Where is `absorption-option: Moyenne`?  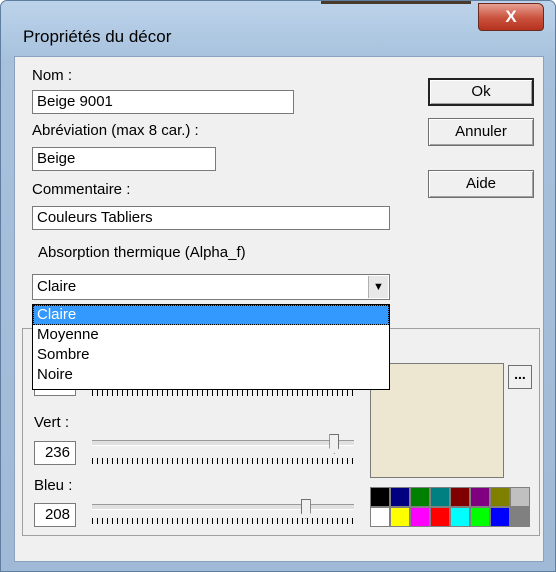
absorption-option: Moyenne is located at coordinates (211, 335).